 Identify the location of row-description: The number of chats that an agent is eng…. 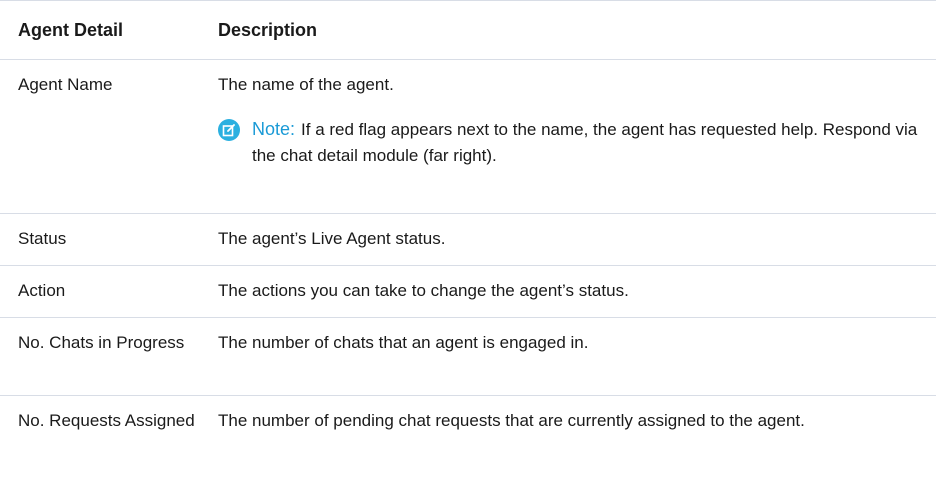
(403, 342).